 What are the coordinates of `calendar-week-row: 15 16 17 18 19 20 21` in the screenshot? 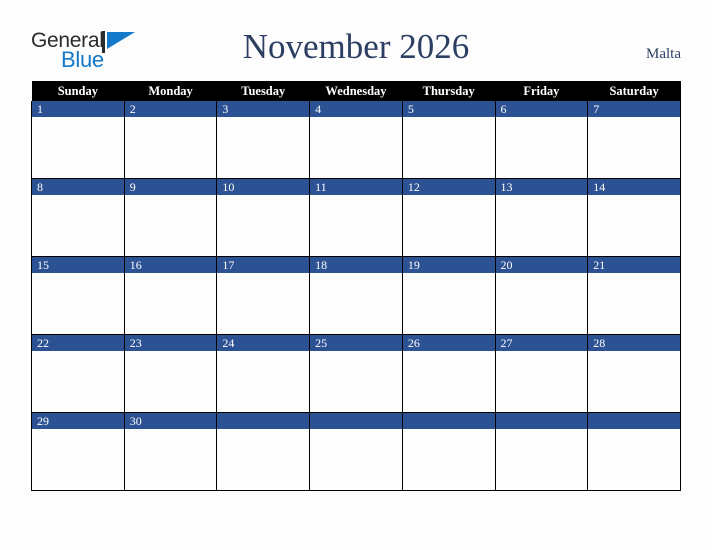 It's located at (356, 295).